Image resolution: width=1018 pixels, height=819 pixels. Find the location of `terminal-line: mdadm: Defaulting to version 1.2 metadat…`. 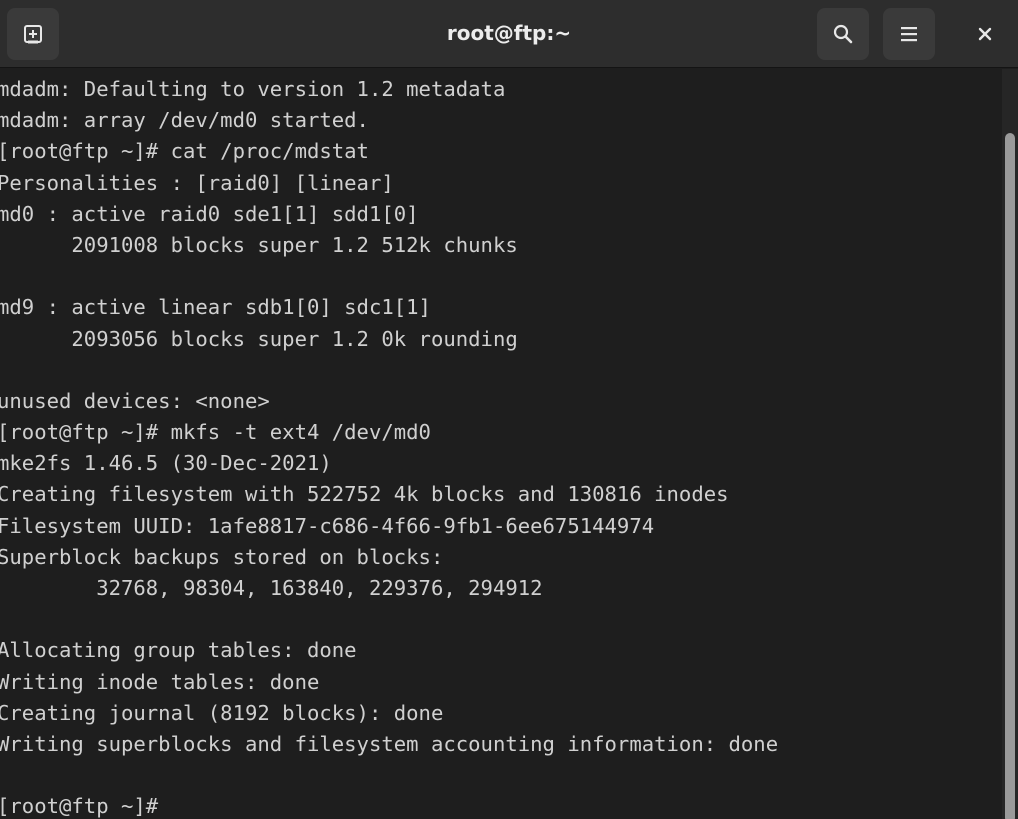

terminal-line: mdadm: Defaulting to version 1.2 metadat… is located at coordinates (253, 89).